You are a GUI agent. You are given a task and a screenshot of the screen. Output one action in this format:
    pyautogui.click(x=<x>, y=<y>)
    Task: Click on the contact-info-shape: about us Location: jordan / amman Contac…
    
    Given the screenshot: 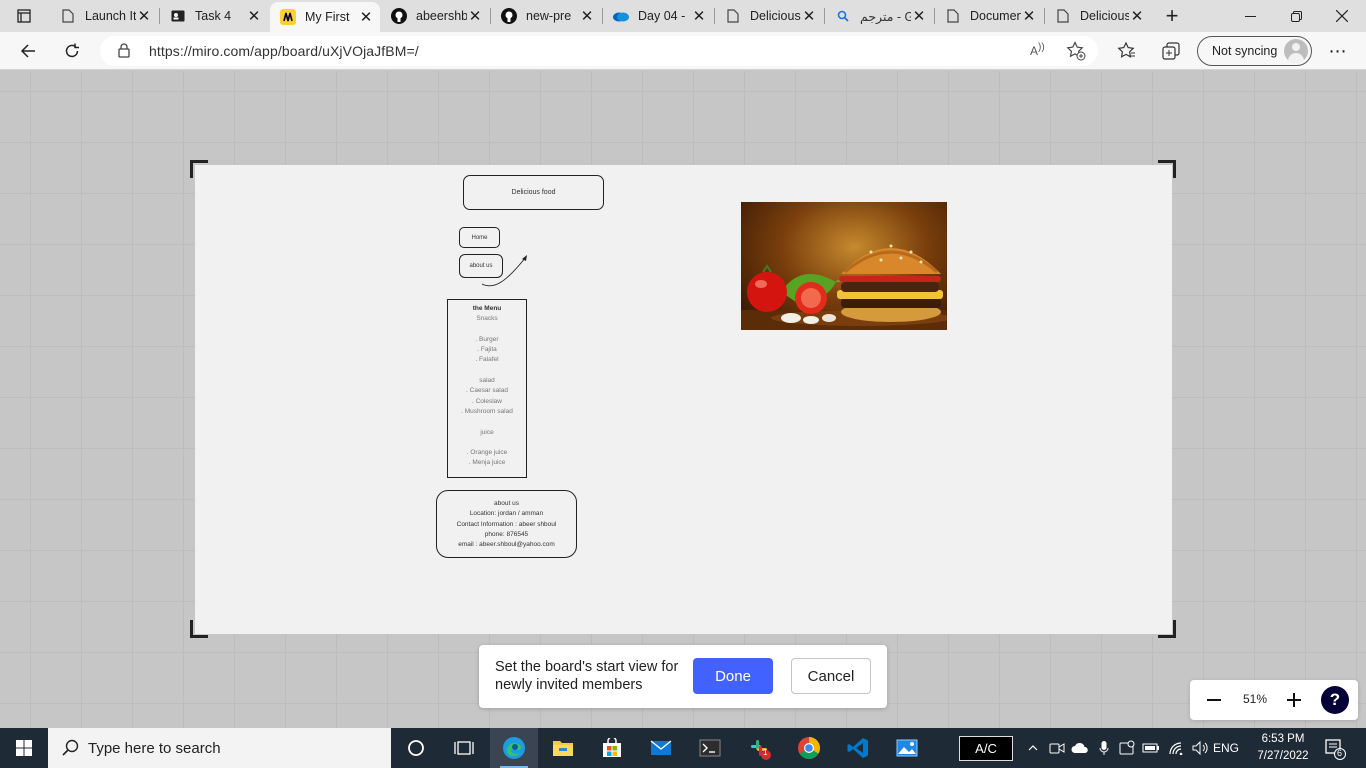 What is the action you would take?
    pyautogui.click(x=506, y=524)
    